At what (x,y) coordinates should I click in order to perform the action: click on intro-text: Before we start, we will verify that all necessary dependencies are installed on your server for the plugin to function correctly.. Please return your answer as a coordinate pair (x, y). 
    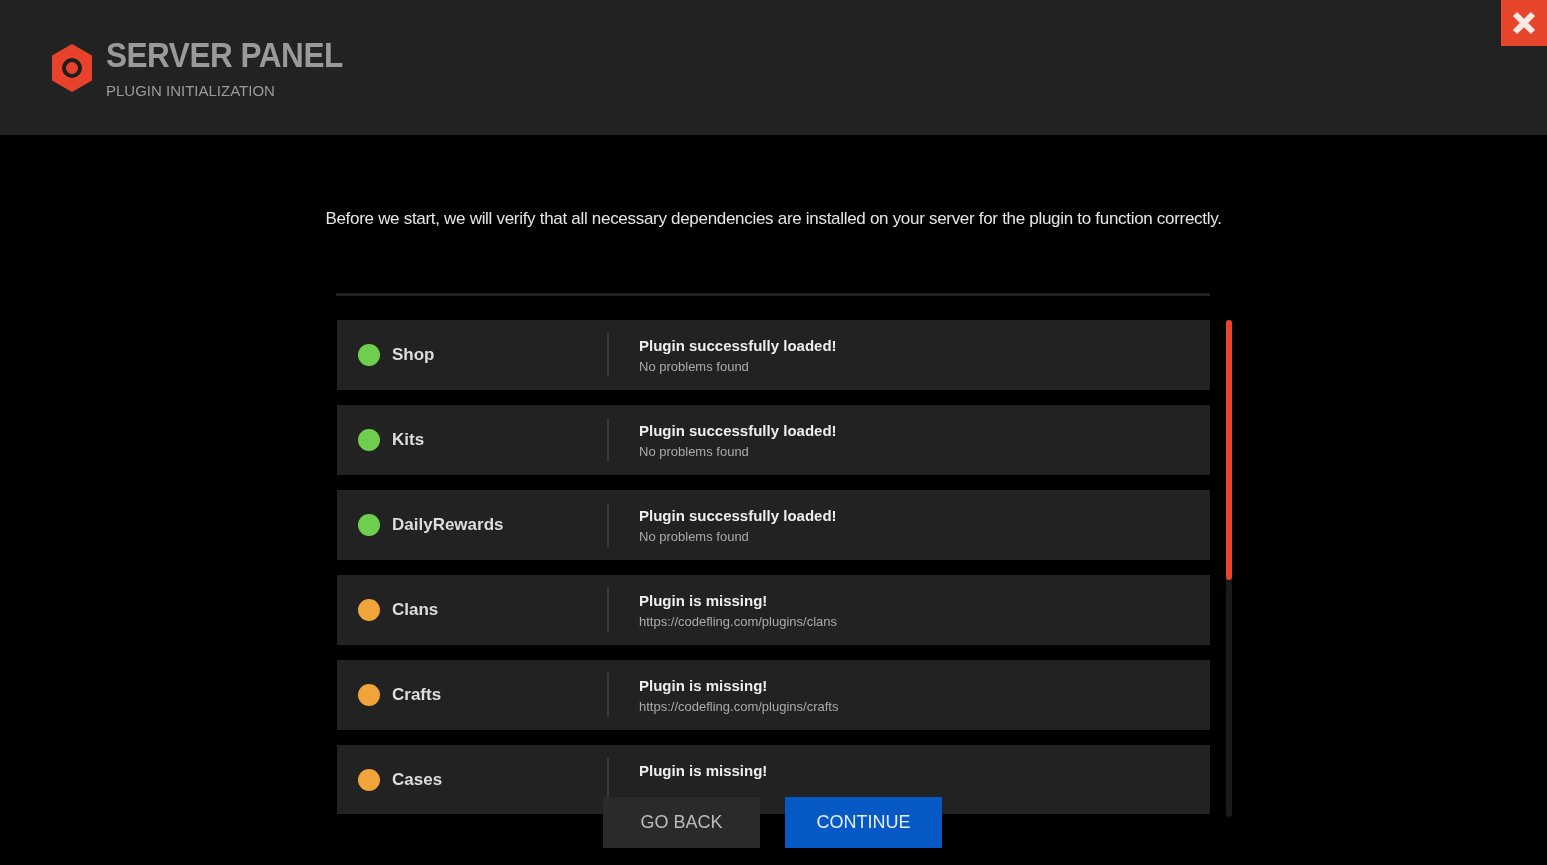
    Looking at the image, I should click on (773, 218).